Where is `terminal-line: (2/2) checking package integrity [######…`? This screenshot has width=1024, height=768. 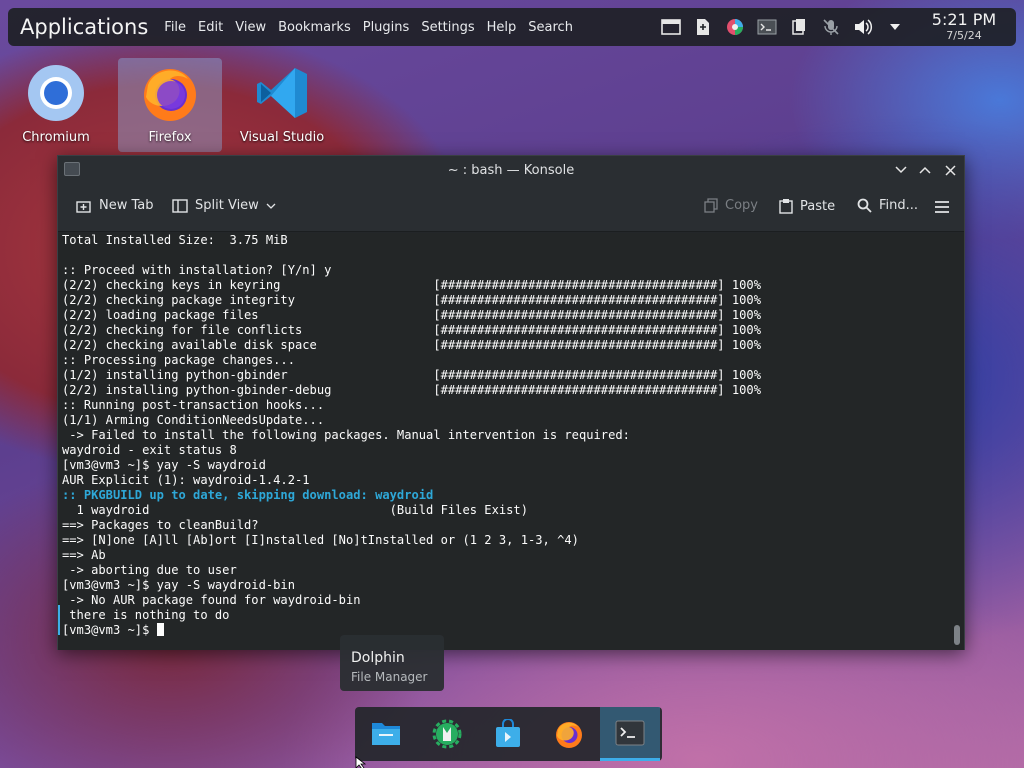 terminal-line: (2/2) checking package integrity [######… is located at coordinates (411, 300).